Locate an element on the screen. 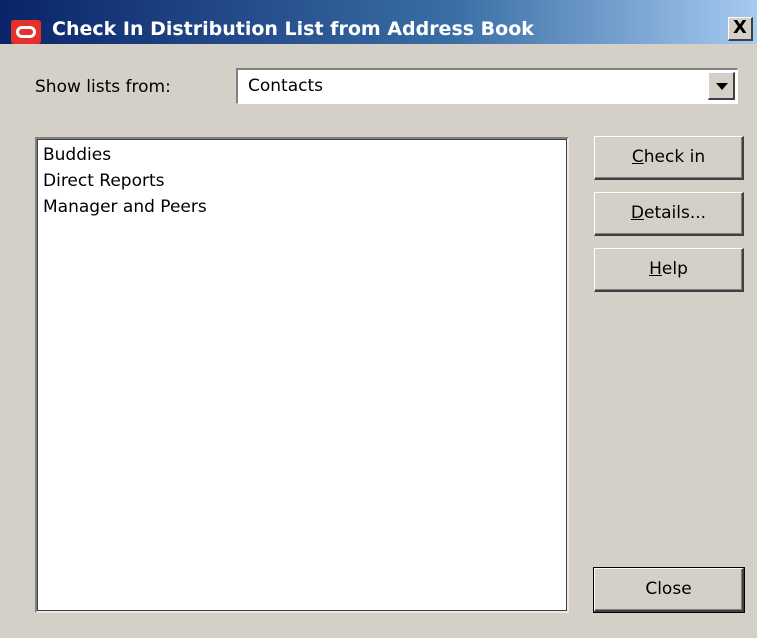 This screenshot has height=638, width=757. list-item: Direct Reports is located at coordinates (104, 181).